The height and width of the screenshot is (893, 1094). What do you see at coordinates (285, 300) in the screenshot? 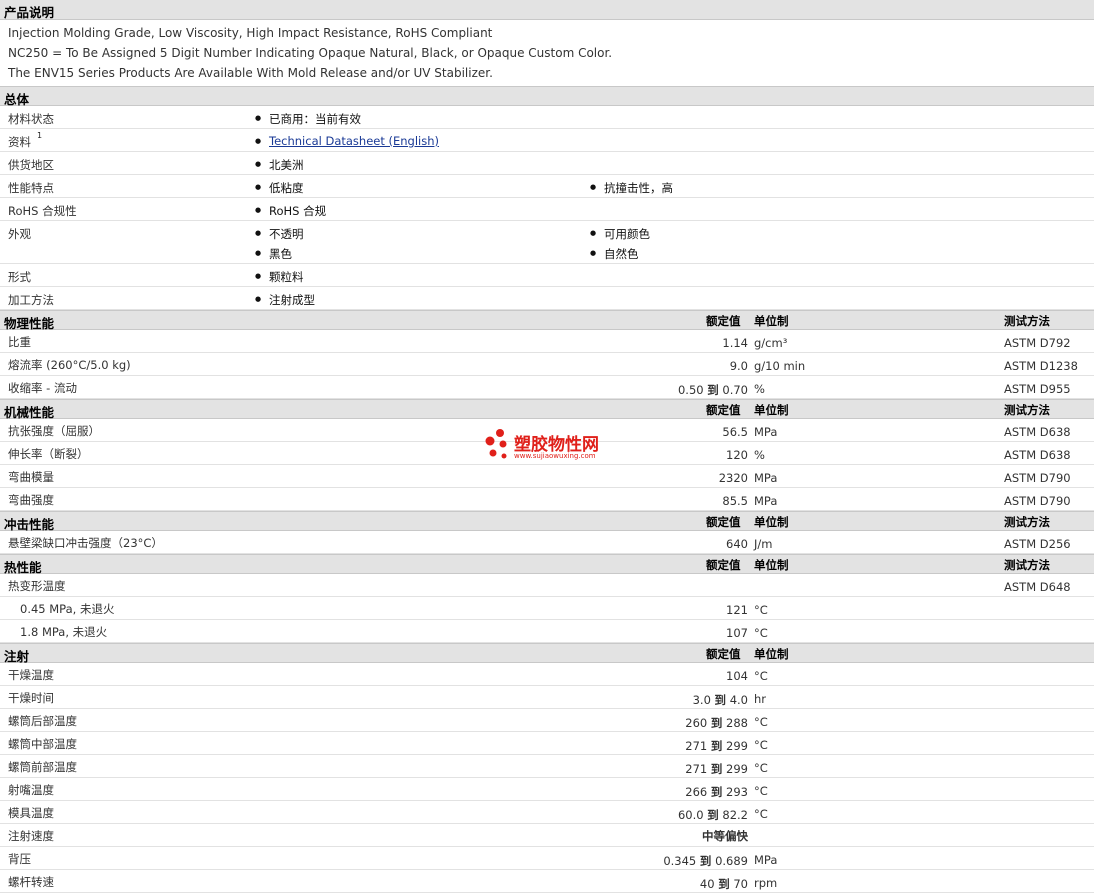
I see `general-value: 注射成型` at bounding box center [285, 300].